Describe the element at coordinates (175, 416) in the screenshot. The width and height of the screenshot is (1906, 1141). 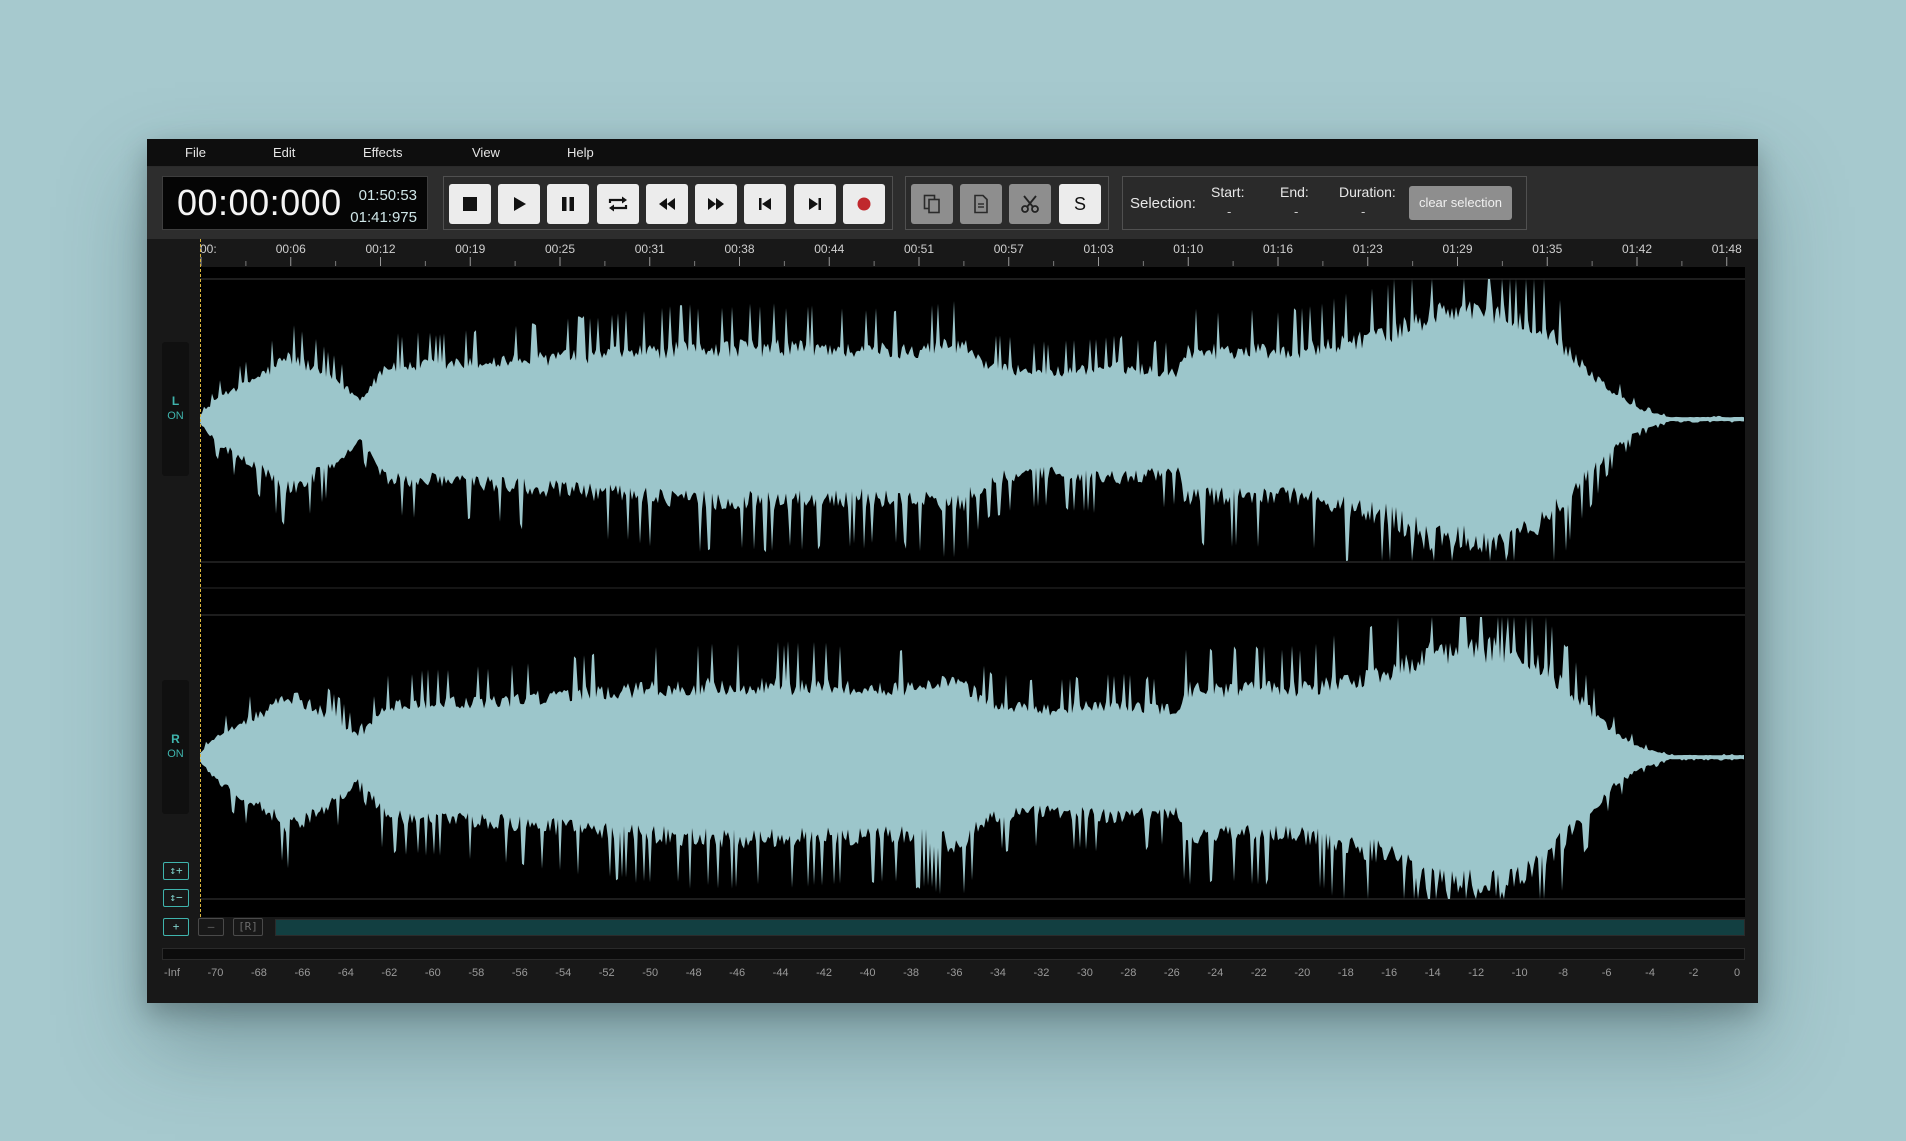
I see `channel-left-state: ON` at that location.